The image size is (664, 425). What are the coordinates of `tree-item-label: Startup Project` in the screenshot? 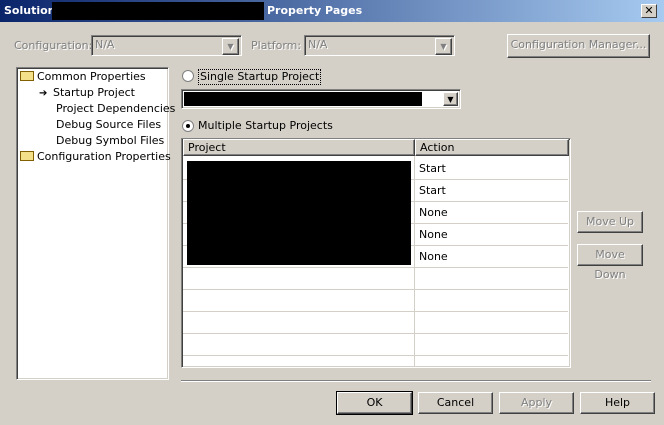 It's located at (94, 92).